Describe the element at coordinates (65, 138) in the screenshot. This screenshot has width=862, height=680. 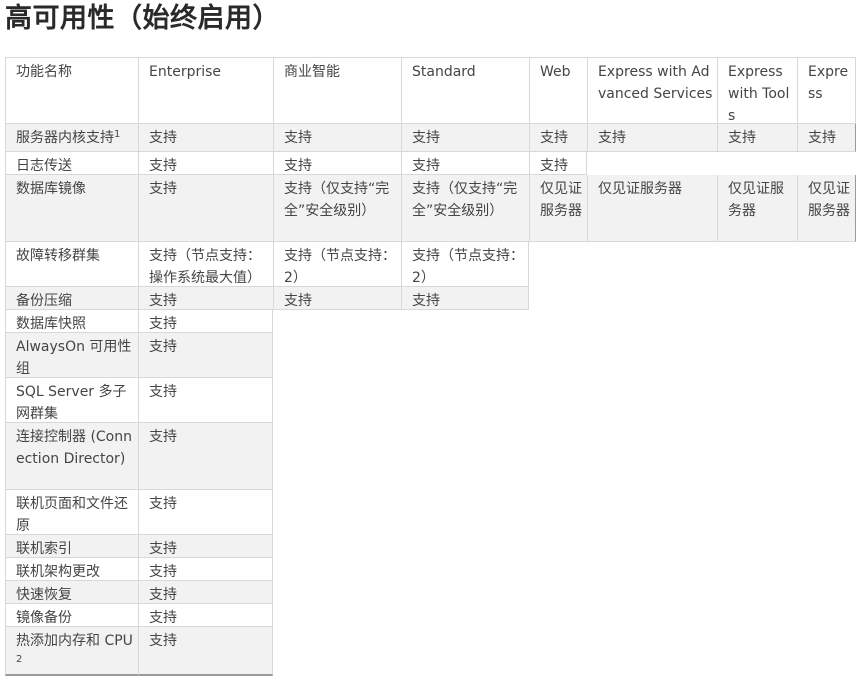
I see `feature-name: 服务器内核支持` at that location.